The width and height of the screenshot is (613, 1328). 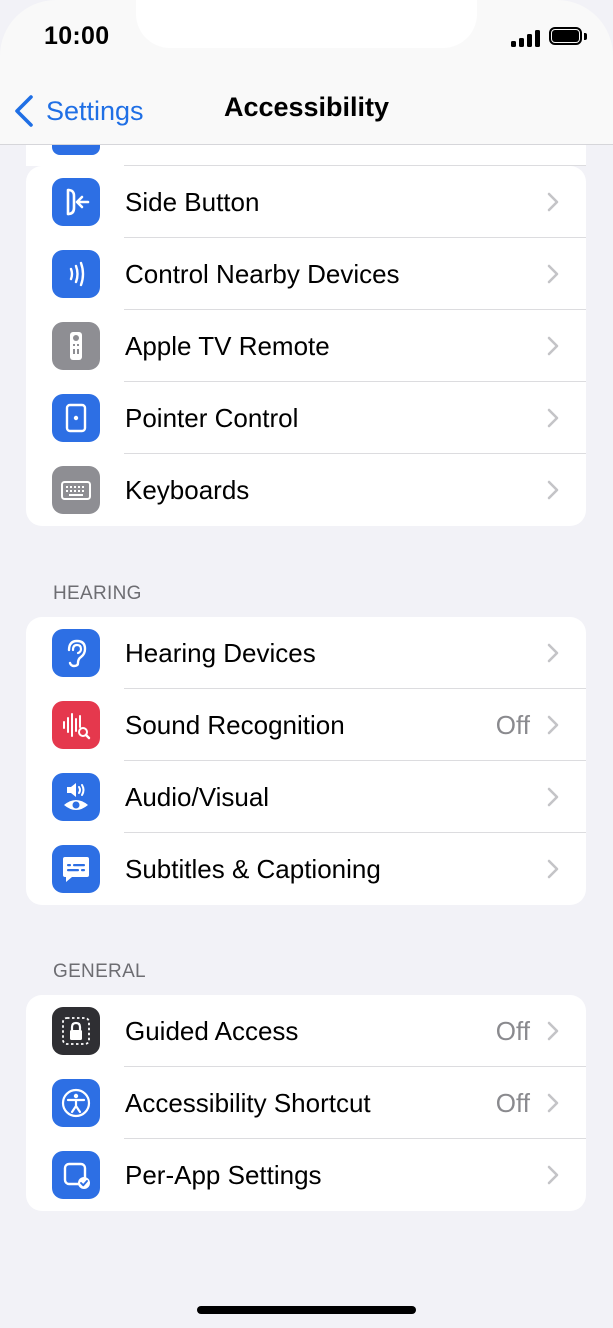 I want to click on list-item-label: Audio/Visual, so click(x=197, y=796).